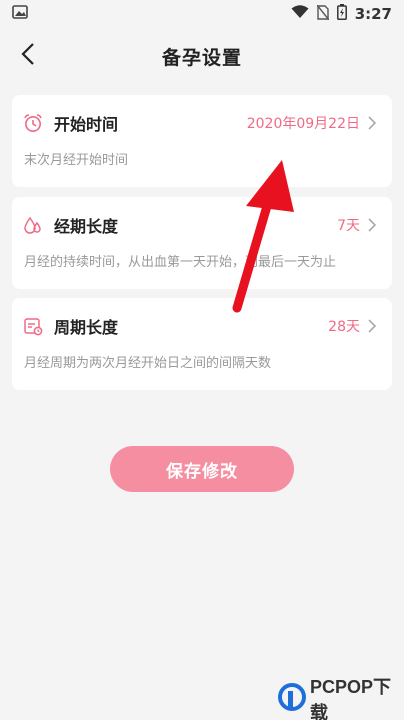  Describe the element at coordinates (76, 160) in the screenshot. I see `setting-description: 末次月经开始时间` at that location.